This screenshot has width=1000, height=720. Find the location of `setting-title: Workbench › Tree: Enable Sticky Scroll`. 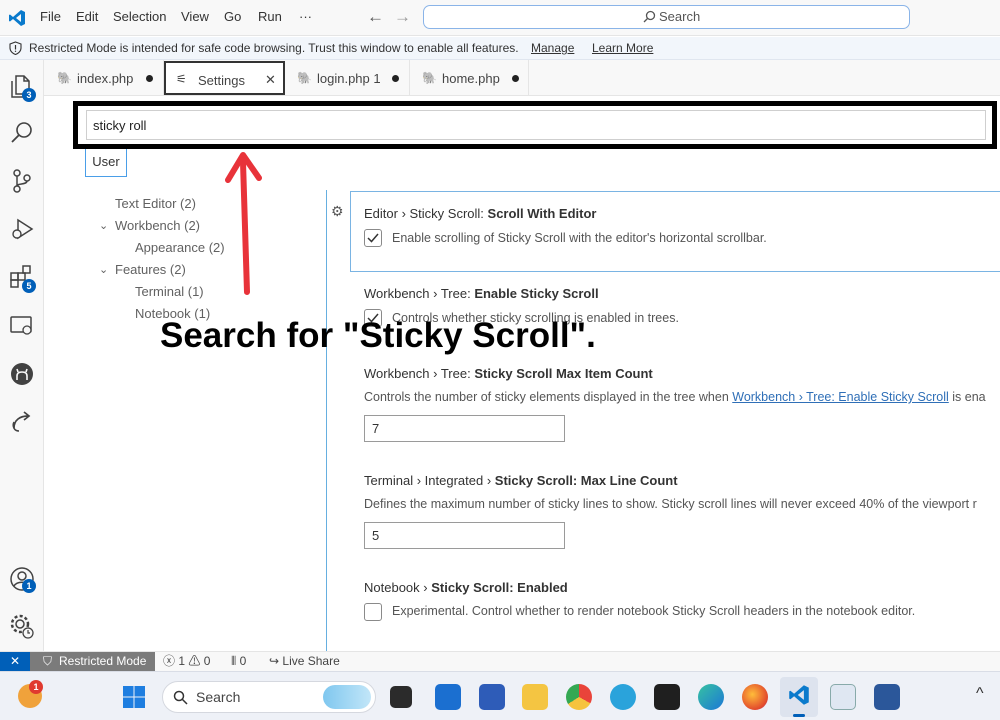

setting-title: Workbench › Tree: Enable Sticky Scroll is located at coordinates (481, 293).